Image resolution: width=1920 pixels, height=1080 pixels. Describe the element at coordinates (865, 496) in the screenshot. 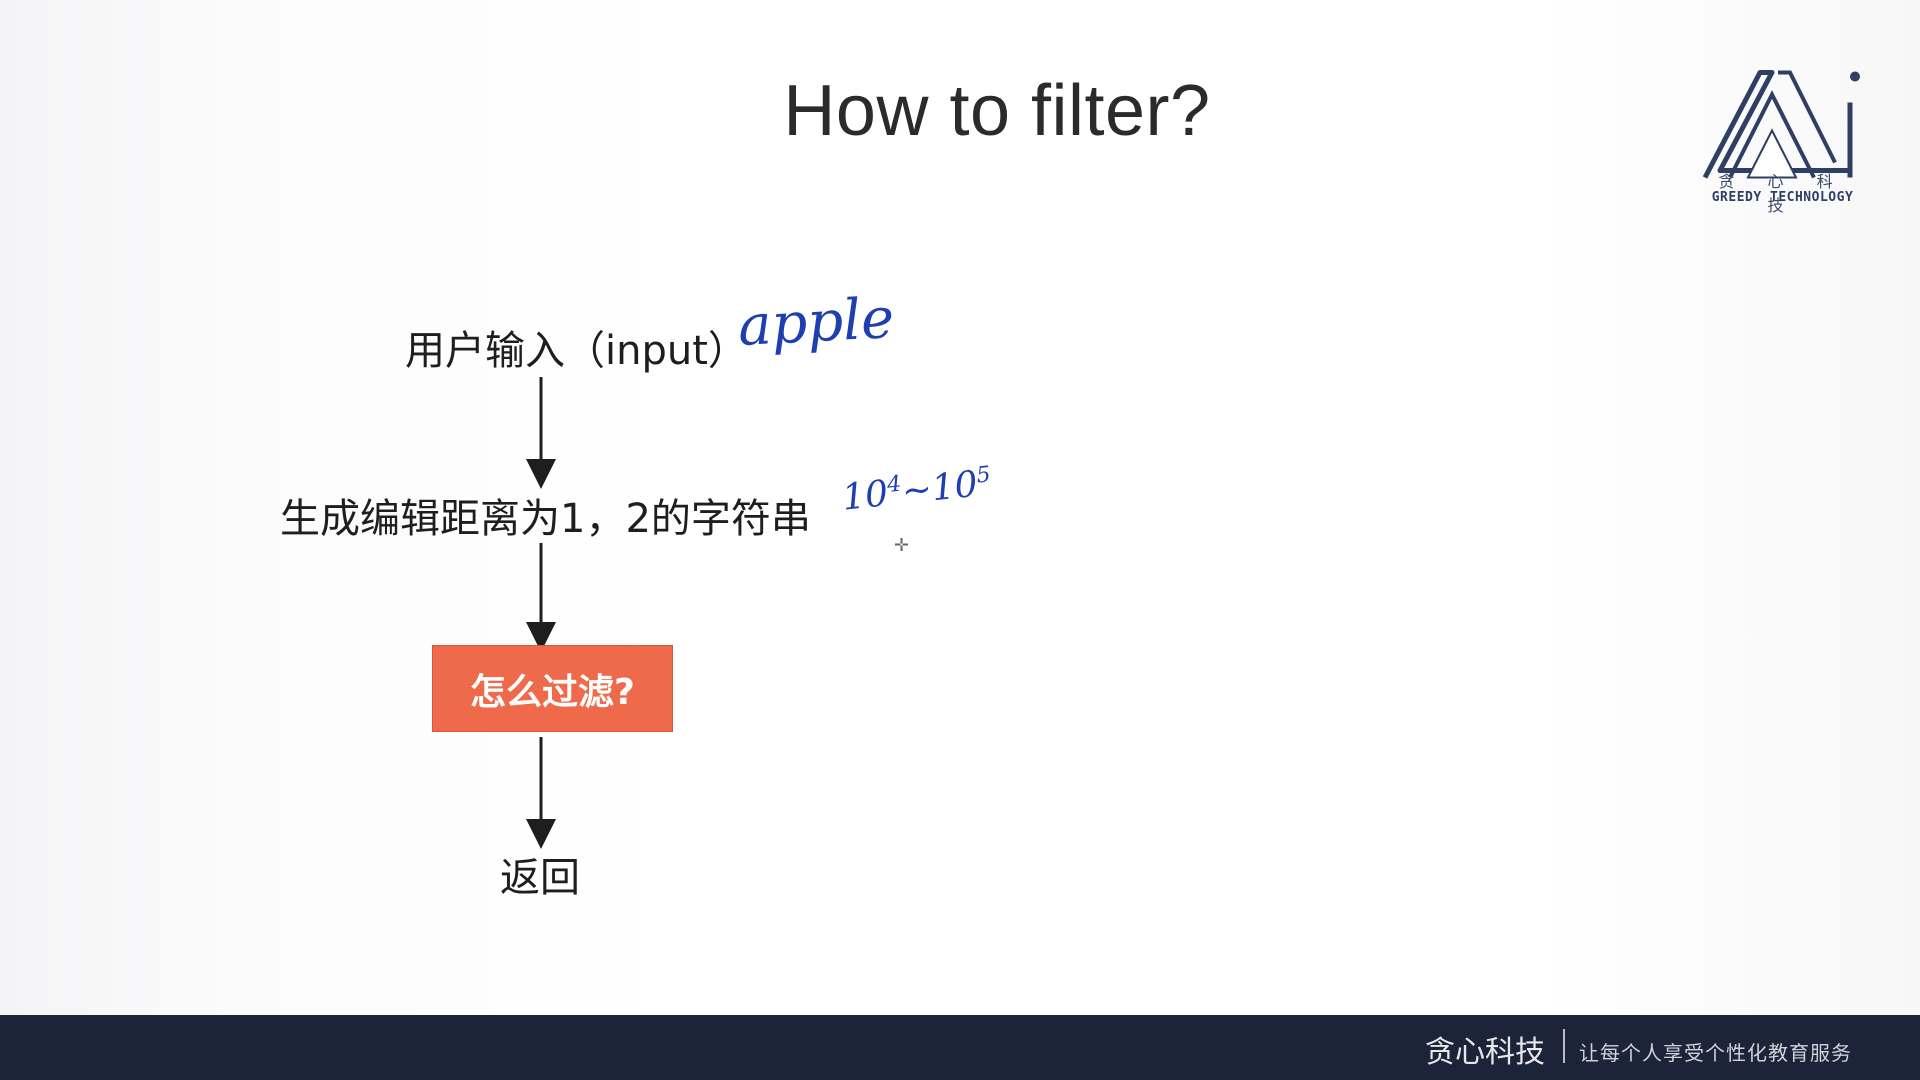

I see `range-low-base: 10` at that location.